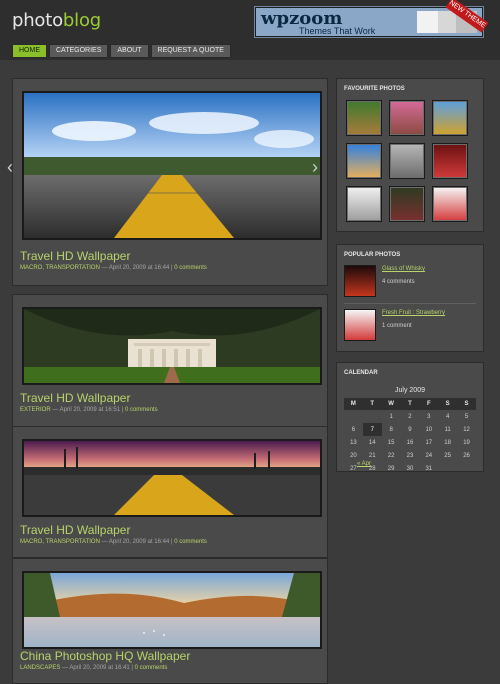 The width and height of the screenshot is (500, 684). I want to click on calendar-day: 14, so click(372, 442).